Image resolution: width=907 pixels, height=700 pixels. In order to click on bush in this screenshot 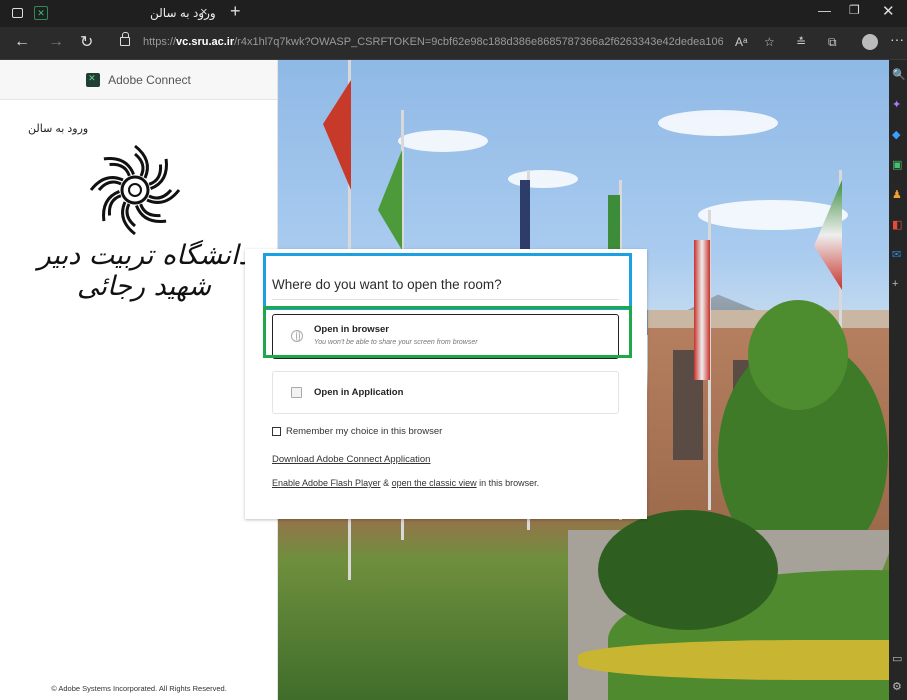, I will do `click(688, 570)`.